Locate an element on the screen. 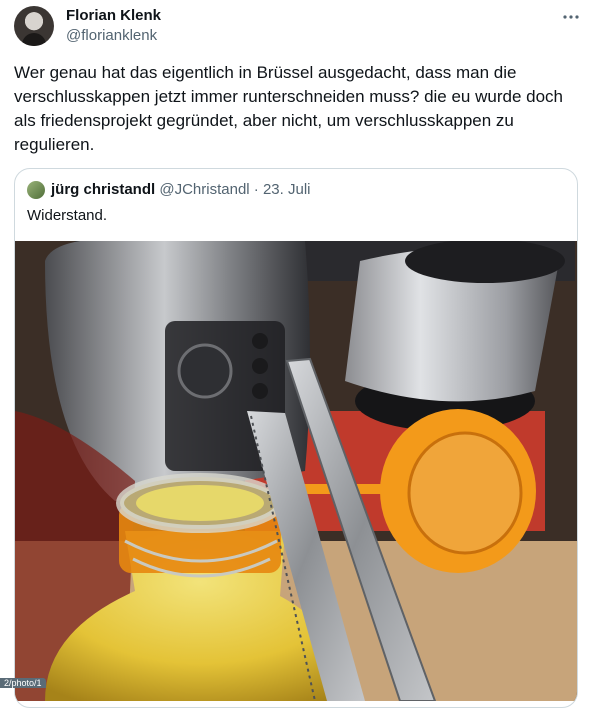 The image size is (593, 708). quoted-author-handle: @JChristandl is located at coordinates (204, 189).